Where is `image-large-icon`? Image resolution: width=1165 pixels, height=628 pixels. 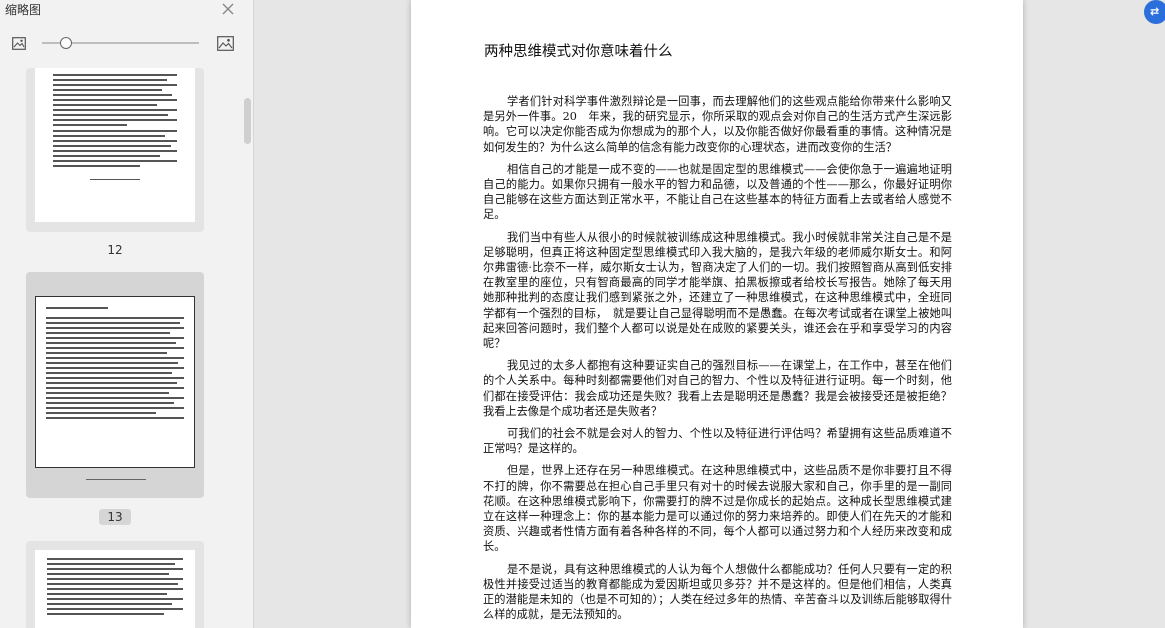
image-large-icon is located at coordinates (225, 43).